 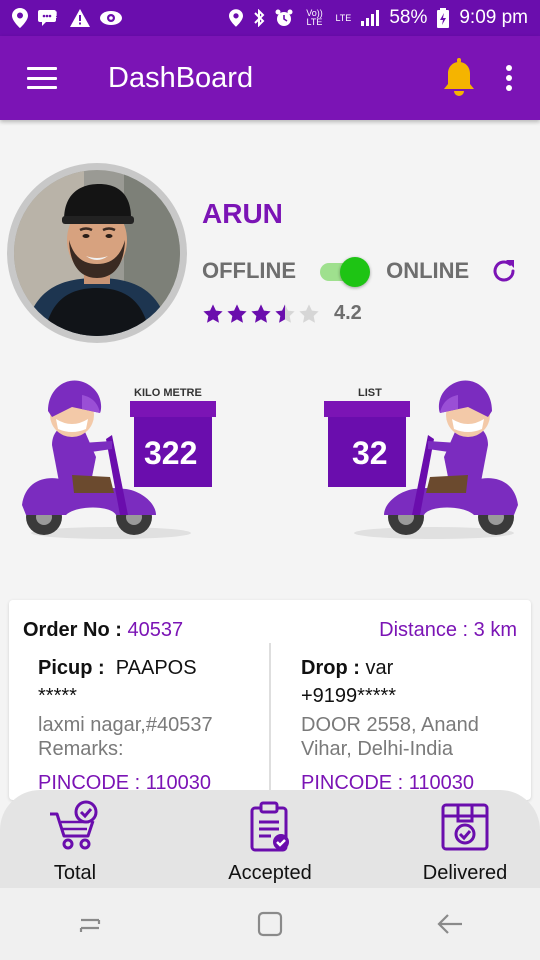 I want to click on recent-apps-icon, so click(x=90, y=925).